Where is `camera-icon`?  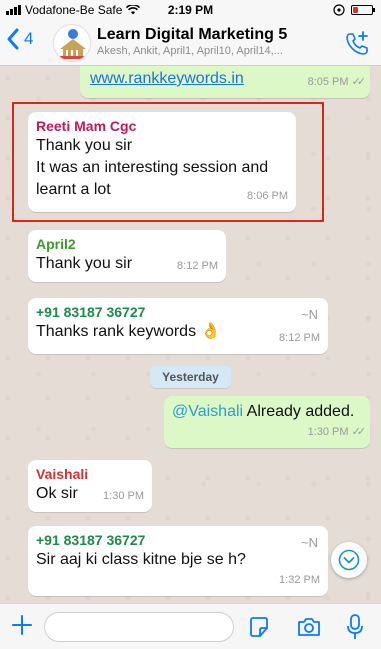
camera-icon is located at coordinates (309, 627).